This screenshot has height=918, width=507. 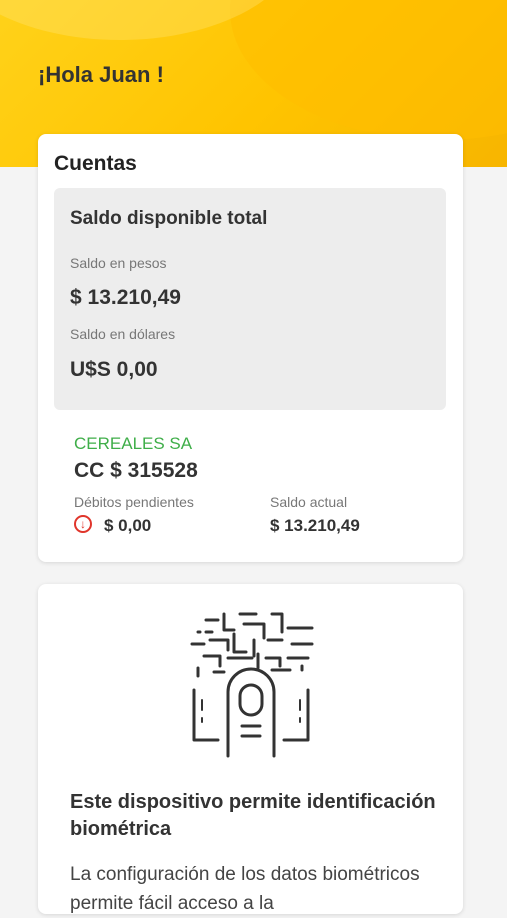 I want to click on pesos-balance-value: $ 13.210,49, so click(x=125, y=297).